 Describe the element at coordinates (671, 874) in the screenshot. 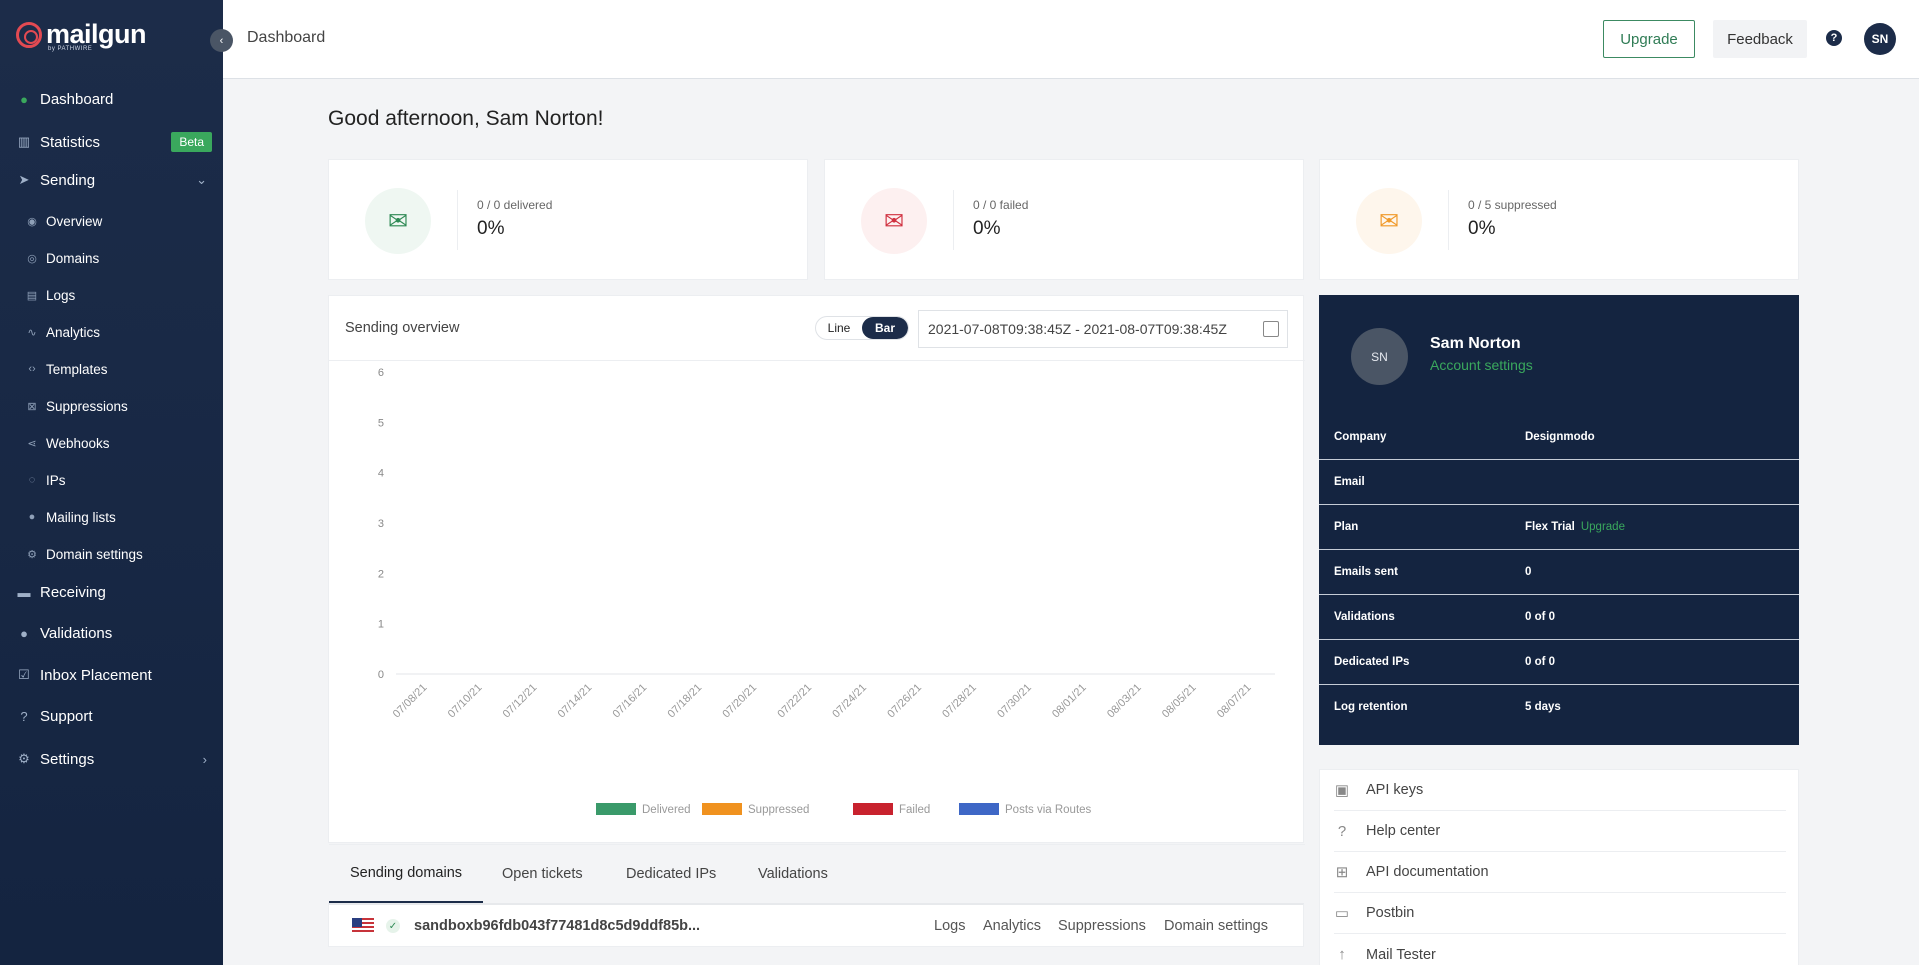

I see `tab-dedicated-ips: Dedicated IPs` at that location.